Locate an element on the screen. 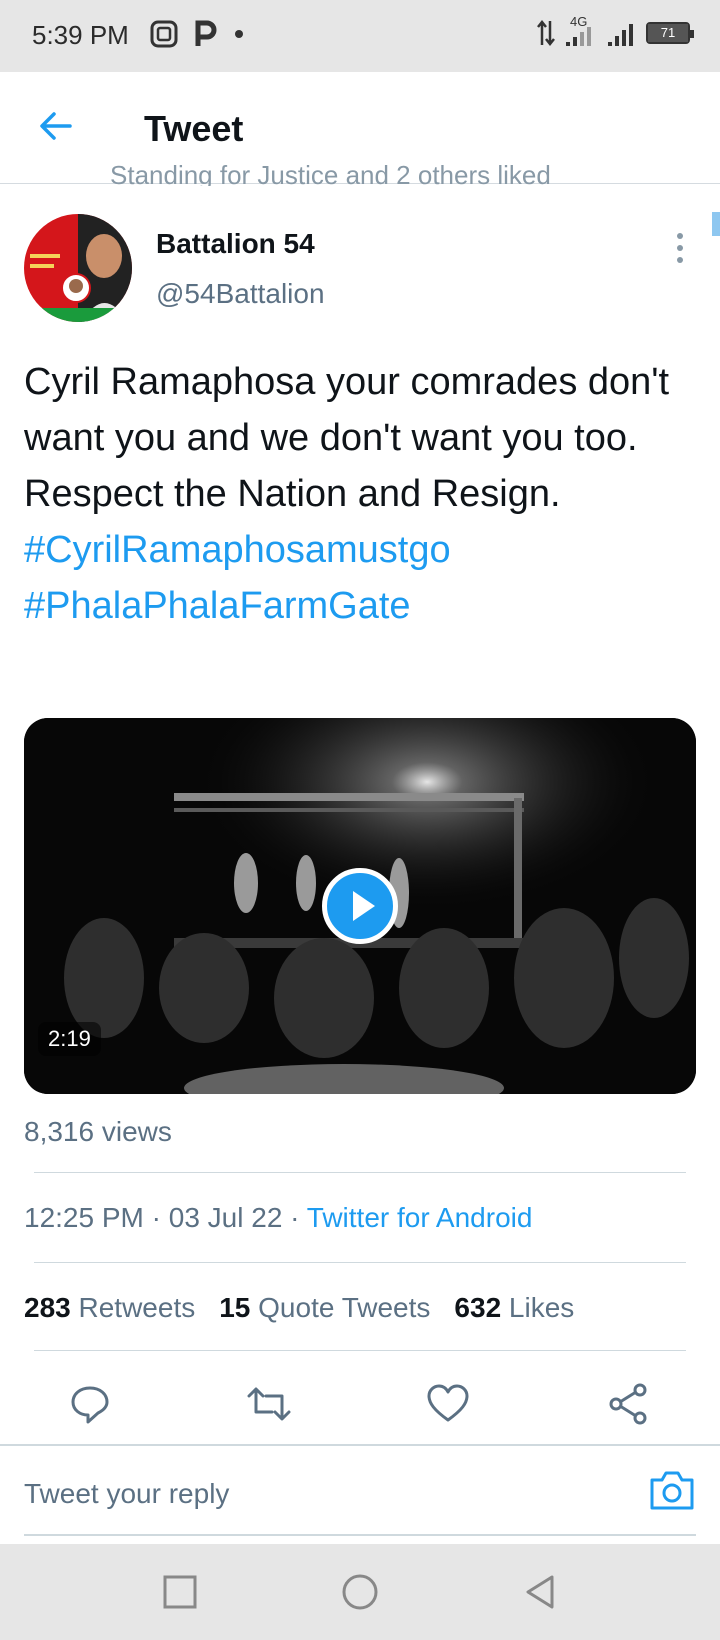  retweets-count: 283 is located at coordinates (47, 1307).